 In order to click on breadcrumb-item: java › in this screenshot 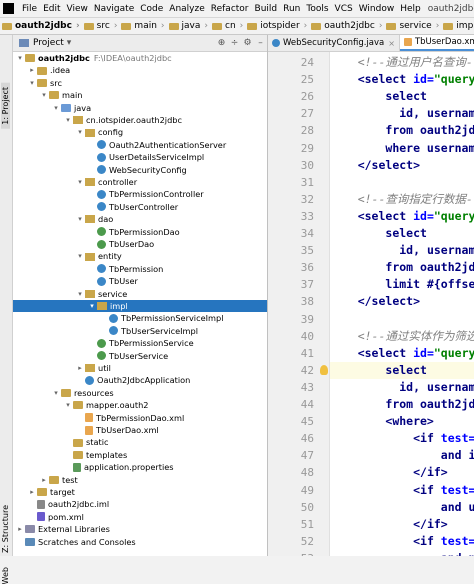, I will do `click(188, 26)`.